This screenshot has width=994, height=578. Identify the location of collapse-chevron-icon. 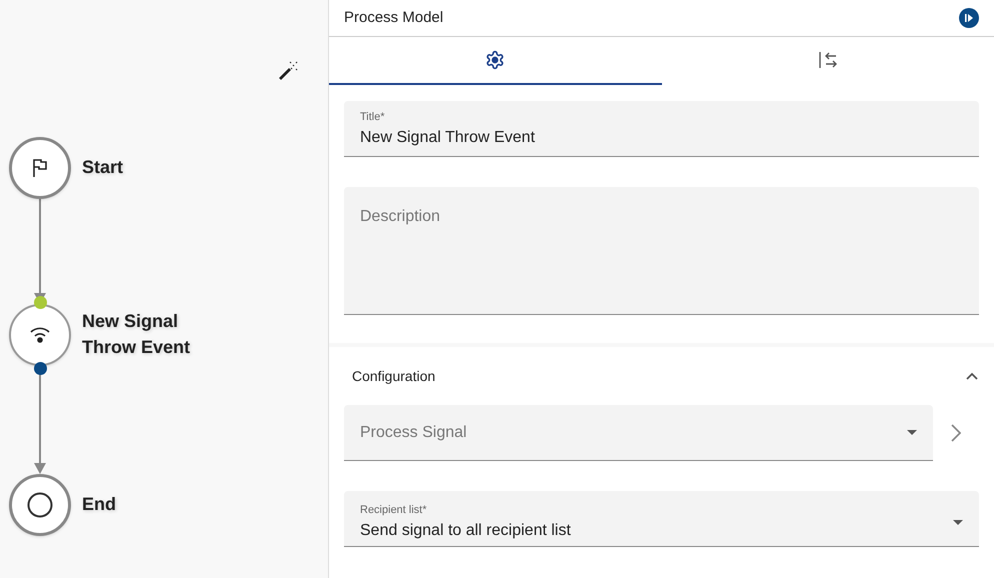
(972, 376).